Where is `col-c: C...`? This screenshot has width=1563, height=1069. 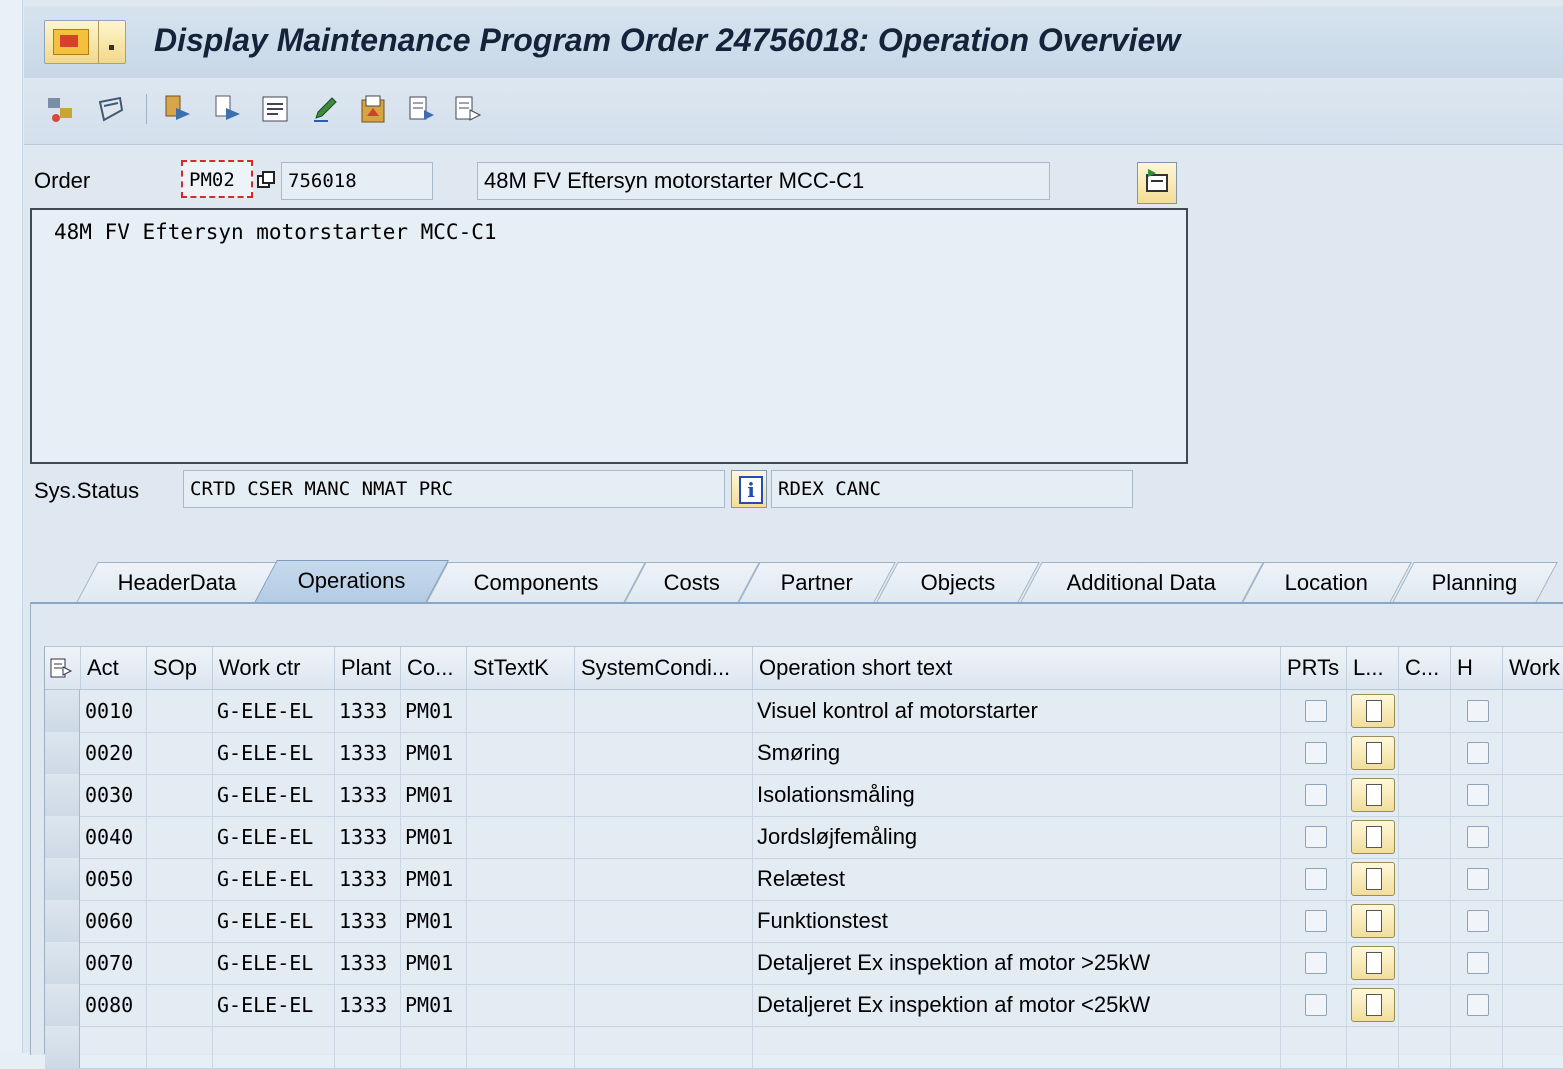
col-c: C... is located at coordinates (1425, 668).